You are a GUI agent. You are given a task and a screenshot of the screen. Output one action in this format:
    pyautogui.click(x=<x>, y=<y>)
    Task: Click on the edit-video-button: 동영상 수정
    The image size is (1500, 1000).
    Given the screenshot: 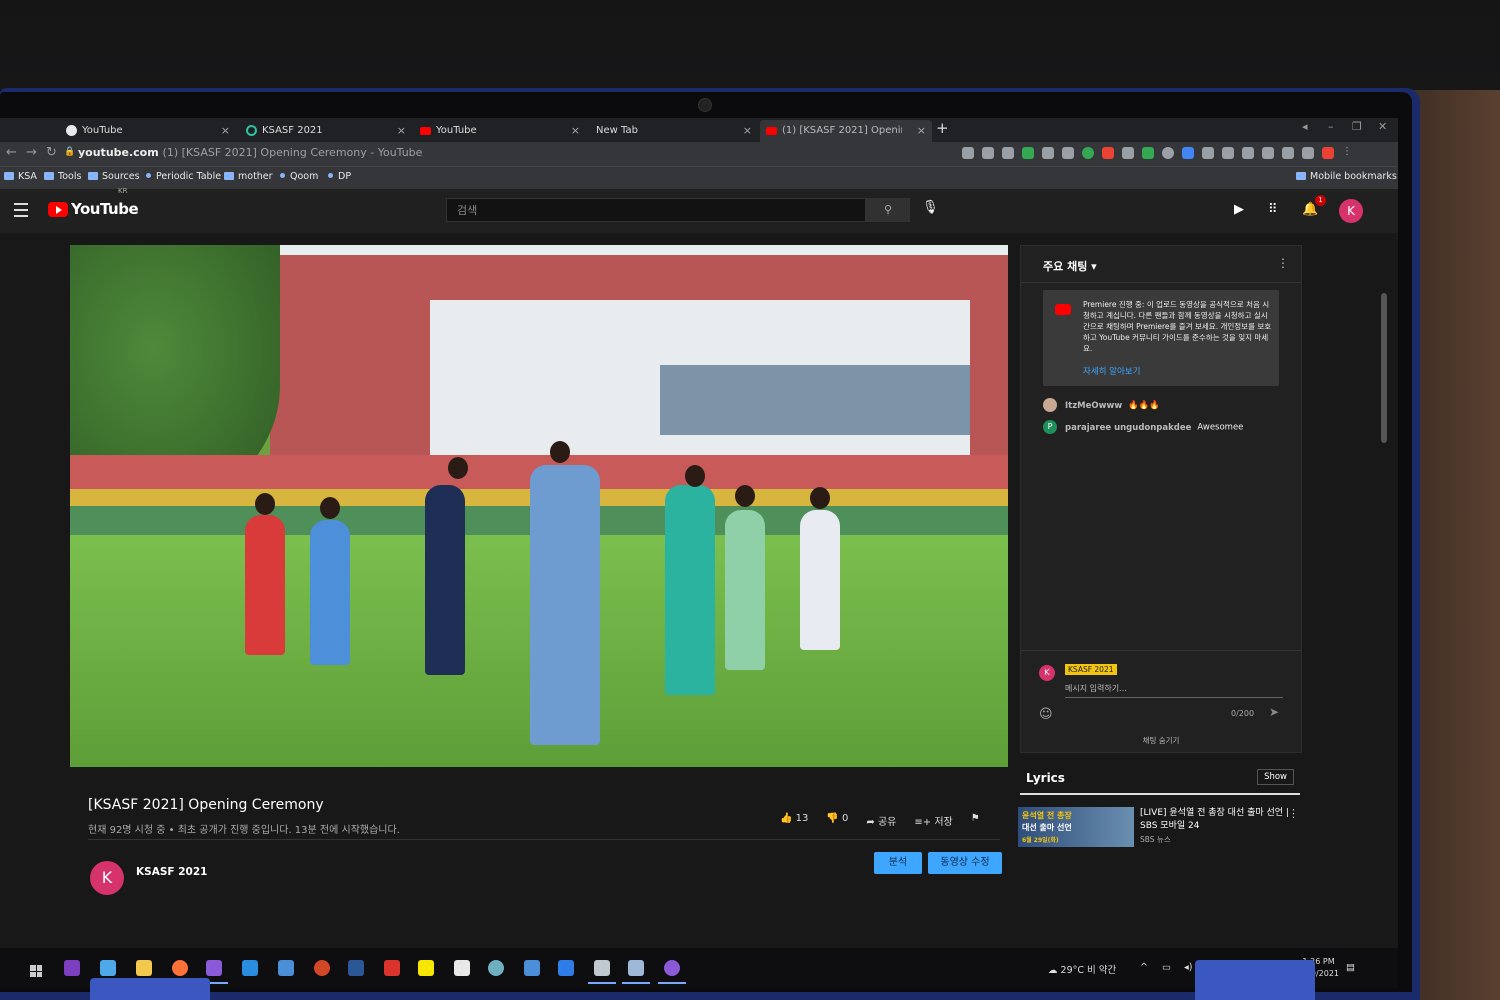 What is the action you would take?
    pyautogui.click(x=965, y=863)
    